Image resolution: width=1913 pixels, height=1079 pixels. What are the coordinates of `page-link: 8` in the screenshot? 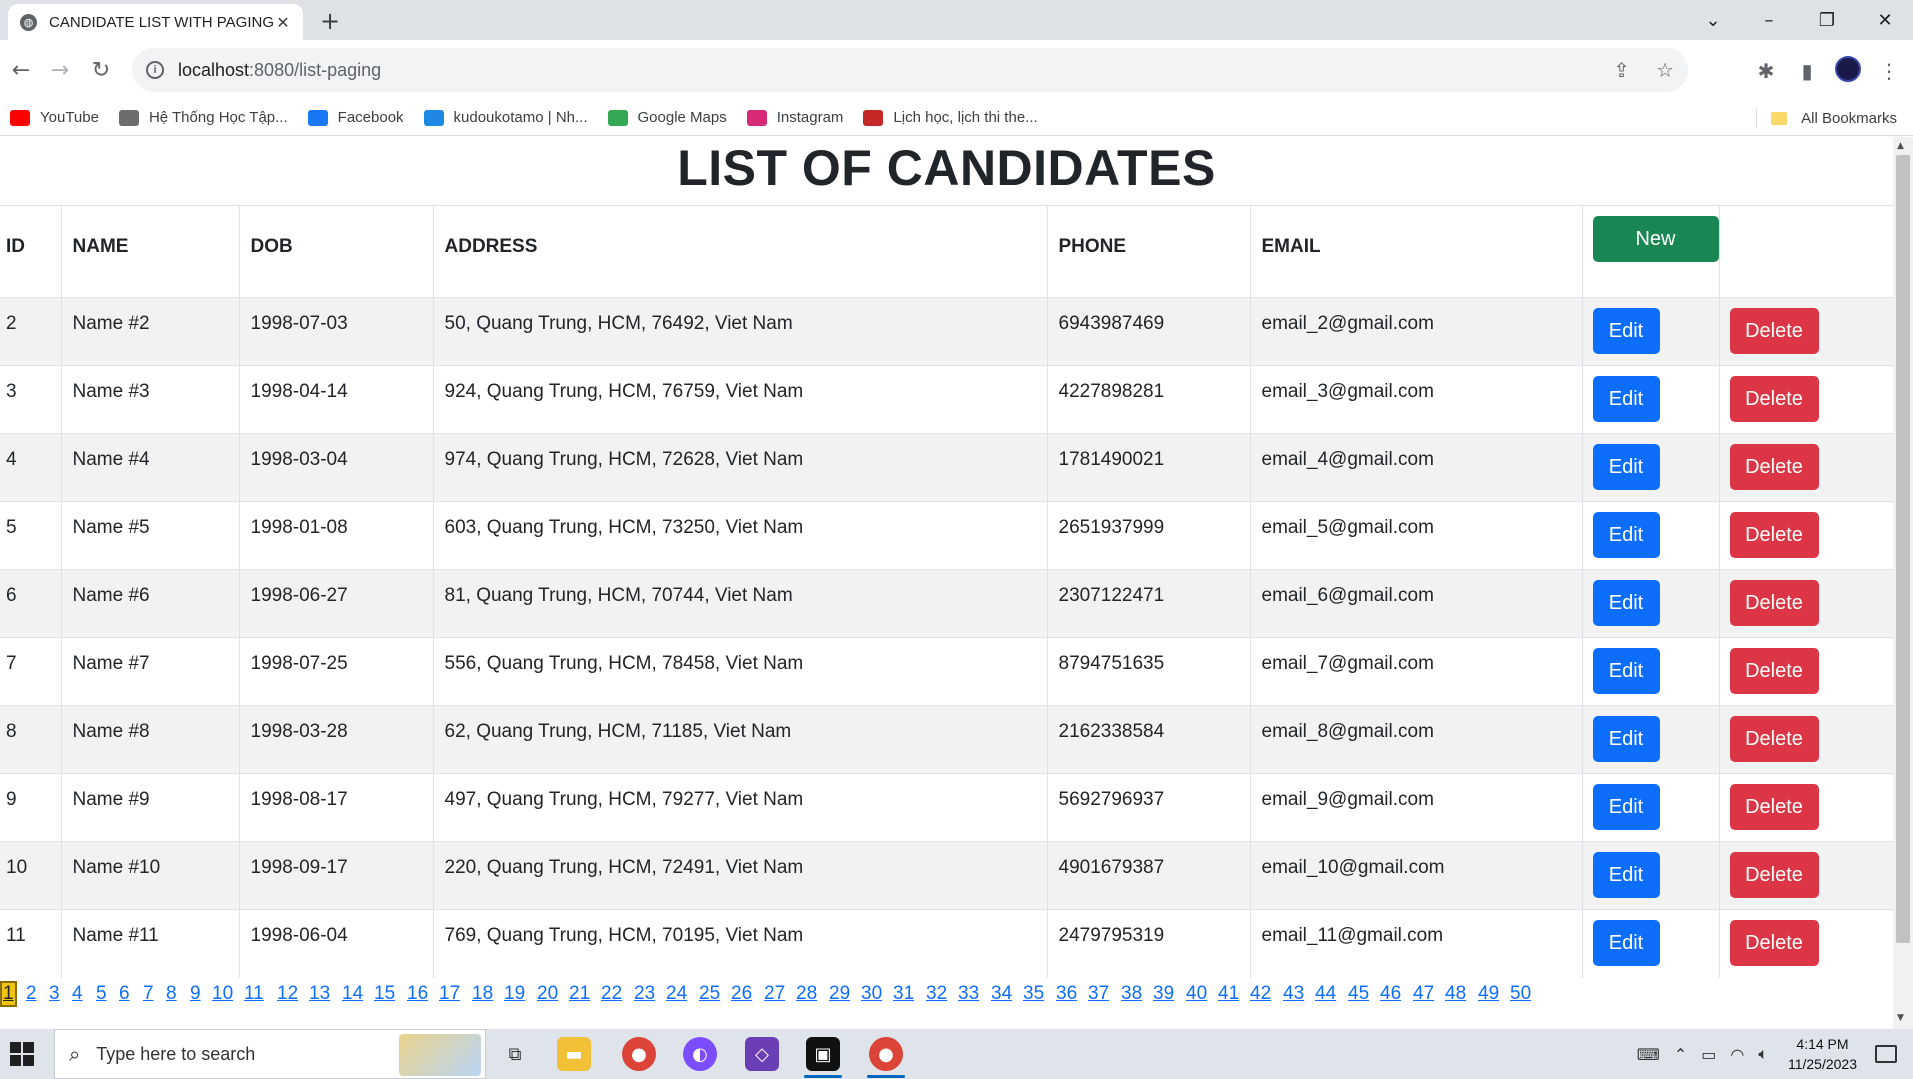 It's located at (171, 994).